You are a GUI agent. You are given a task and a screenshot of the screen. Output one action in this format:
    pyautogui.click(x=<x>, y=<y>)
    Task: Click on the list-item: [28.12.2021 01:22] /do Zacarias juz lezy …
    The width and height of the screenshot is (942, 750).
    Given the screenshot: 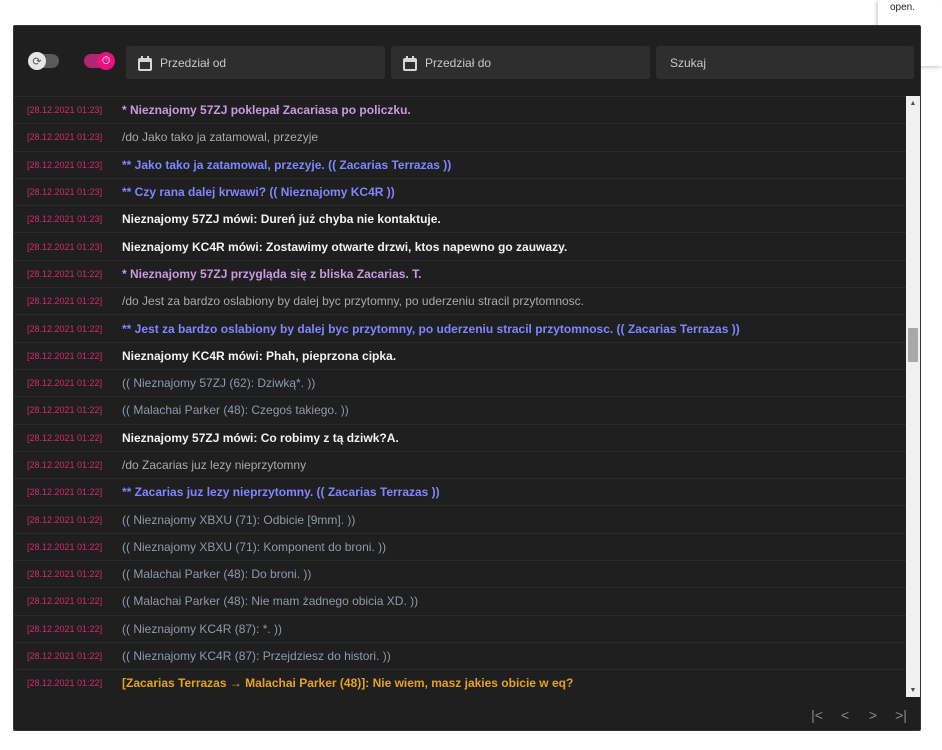 What is the action you would take?
    pyautogui.click(x=460, y=466)
    